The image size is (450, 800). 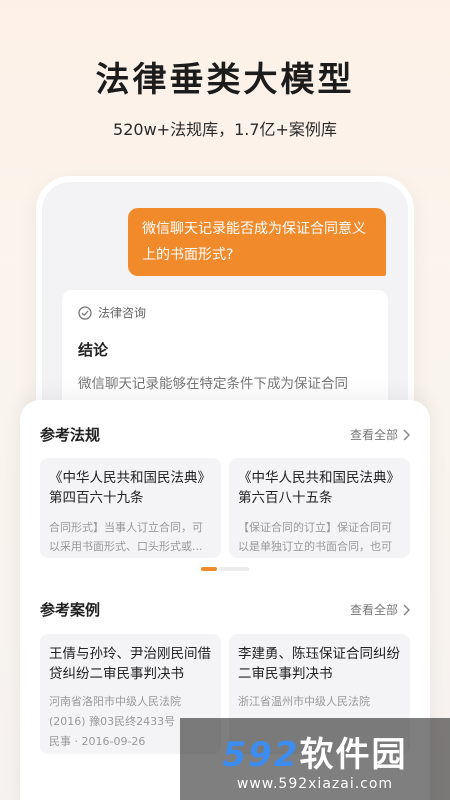 What do you see at coordinates (225, 312) in the screenshot?
I see `answer-tag: 法律咨询` at bounding box center [225, 312].